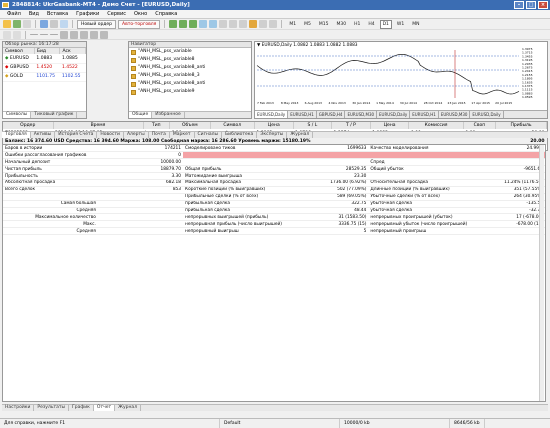 This screenshot has height=428, width=550. What do you see at coordinates (253, 24) in the screenshot?
I see `indicators-icon` at bounding box center [253, 24].